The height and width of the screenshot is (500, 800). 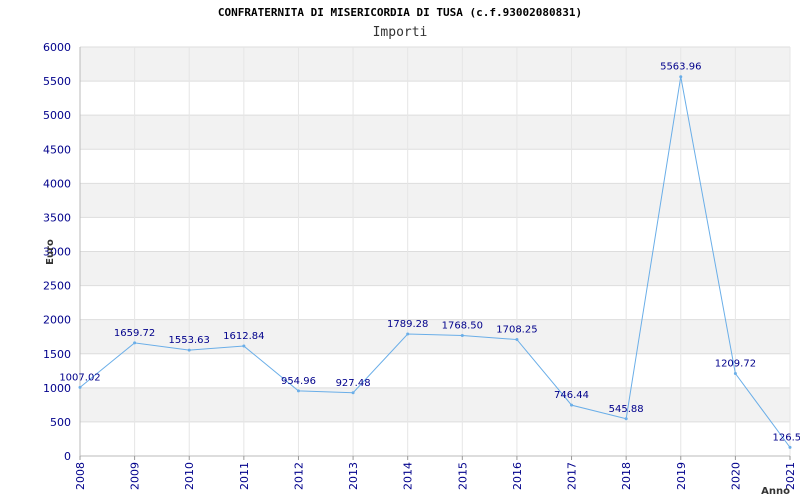 What do you see at coordinates (735, 364) in the screenshot?
I see `data-label: 1209.72` at bounding box center [735, 364].